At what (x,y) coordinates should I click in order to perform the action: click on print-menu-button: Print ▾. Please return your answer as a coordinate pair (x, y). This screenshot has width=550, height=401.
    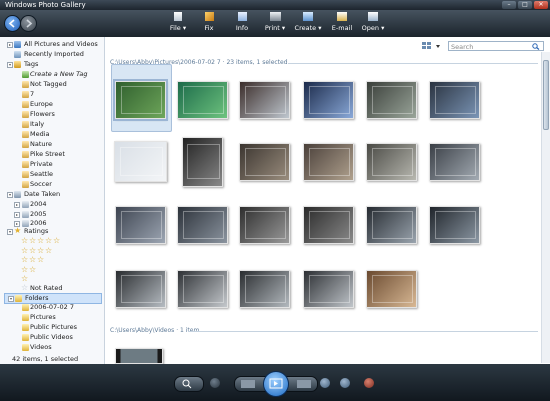
    Looking at the image, I should click on (275, 22).